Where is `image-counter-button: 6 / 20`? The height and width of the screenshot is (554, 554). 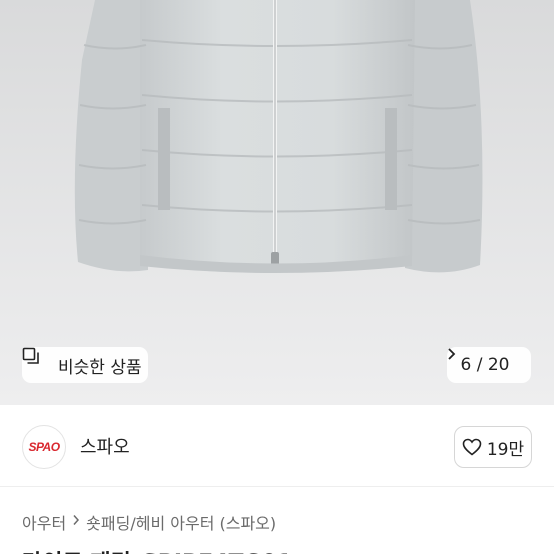 image-counter-button: 6 / 20 is located at coordinates (489, 365).